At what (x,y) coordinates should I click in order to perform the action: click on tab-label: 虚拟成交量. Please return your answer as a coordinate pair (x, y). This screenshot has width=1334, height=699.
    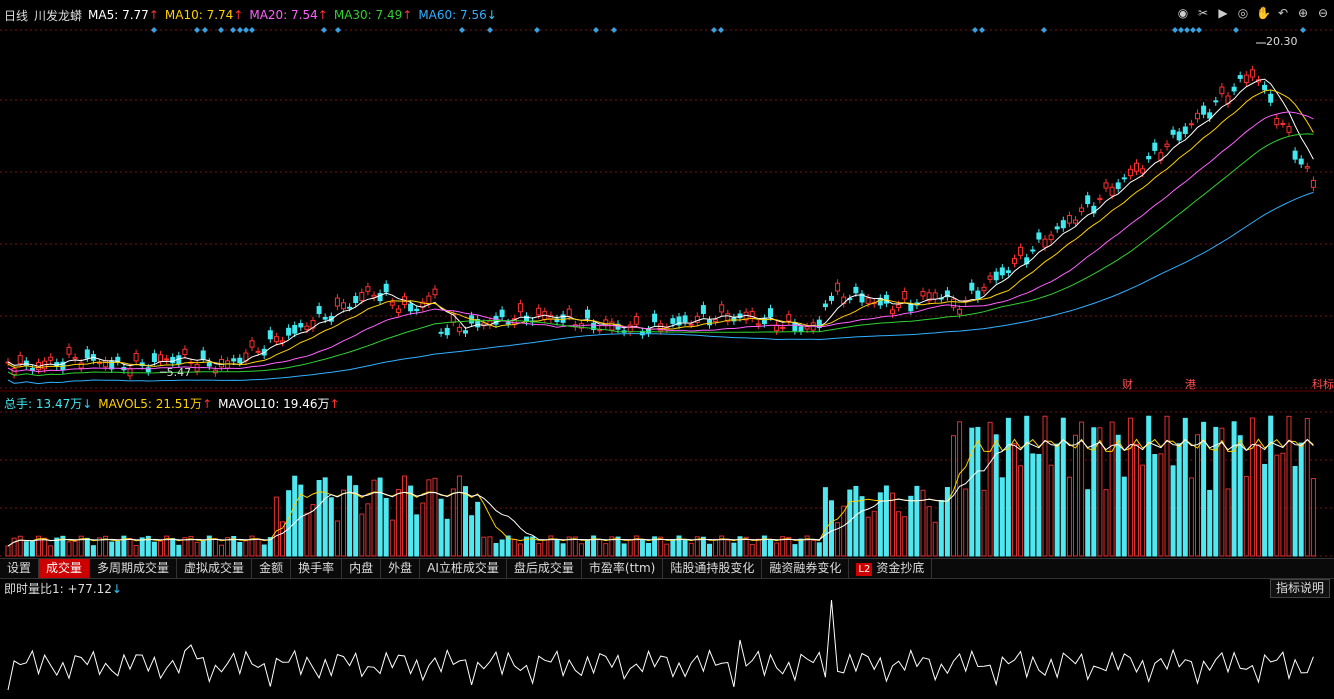
    Looking at the image, I should click on (214, 568).